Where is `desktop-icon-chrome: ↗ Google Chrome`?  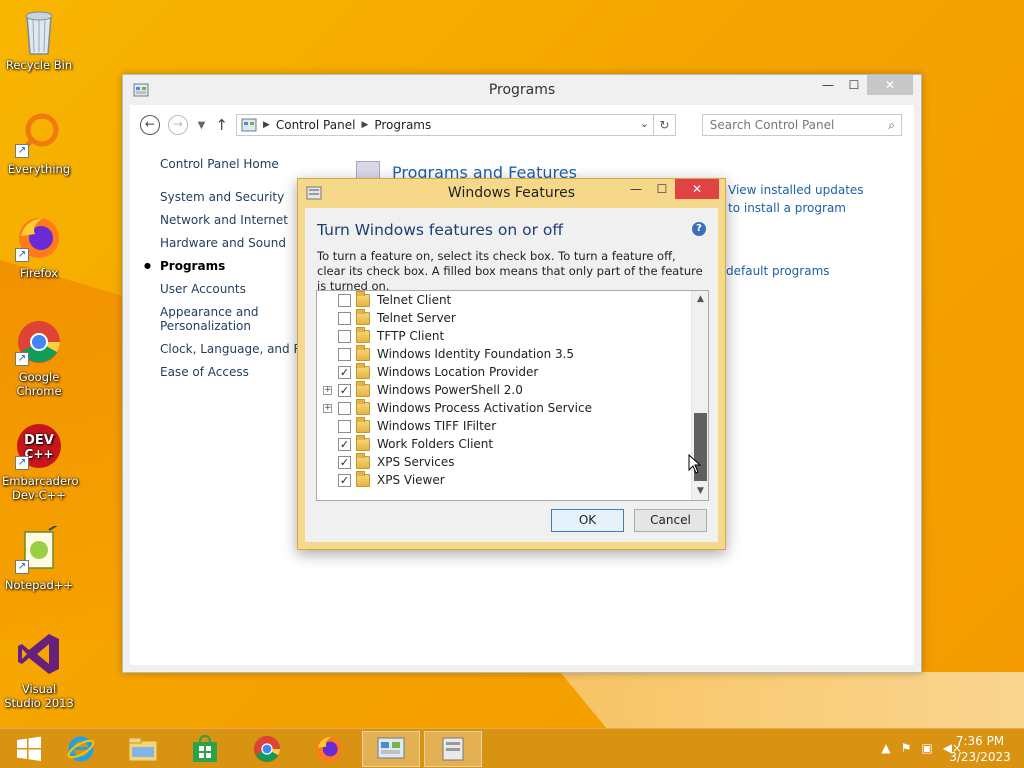
desktop-icon-chrome: ↗ Google Chrome is located at coordinates (39, 358).